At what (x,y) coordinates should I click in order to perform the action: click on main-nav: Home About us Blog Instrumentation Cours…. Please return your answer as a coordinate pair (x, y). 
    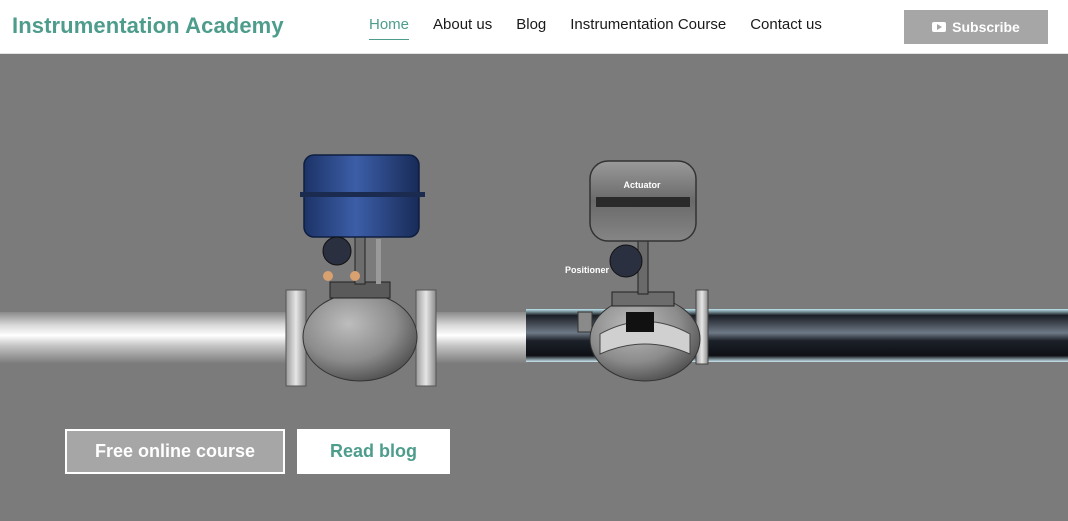
    Looking at the image, I should click on (607, 28).